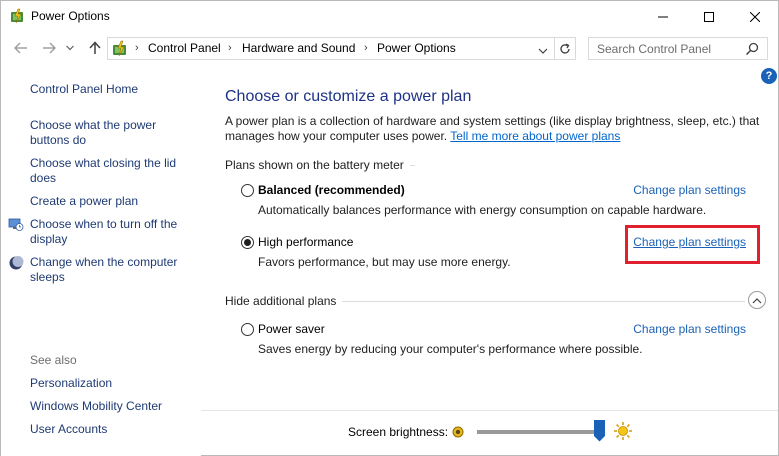 This screenshot has height=456, width=779. What do you see at coordinates (305, 242) in the screenshot?
I see `high-performance-plan-name: High performance` at bounding box center [305, 242].